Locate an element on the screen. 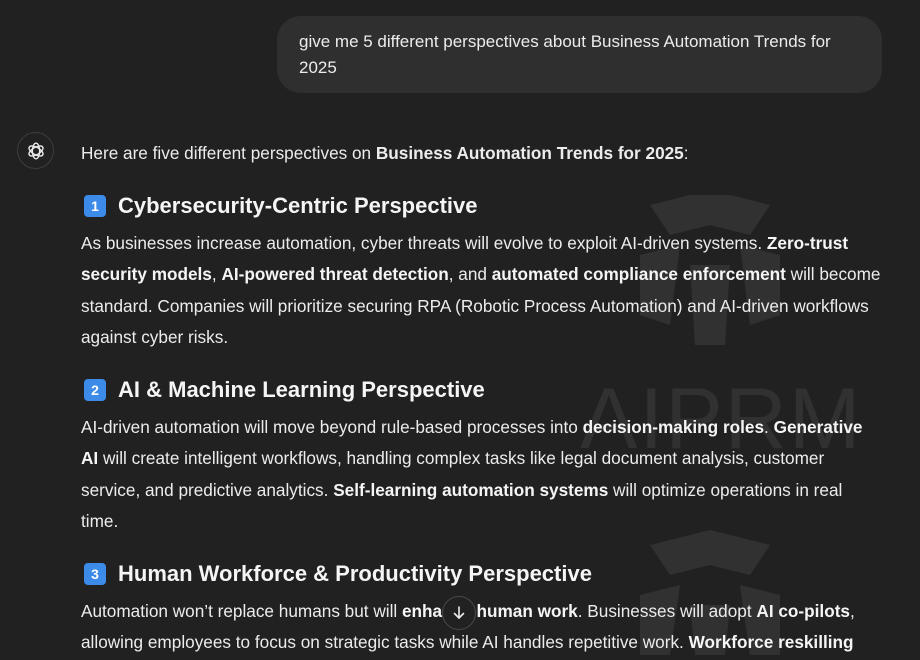 This screenshot has height=660, width=920. number-3-emoji-icon: 3 is located at coordinates (95, 573).